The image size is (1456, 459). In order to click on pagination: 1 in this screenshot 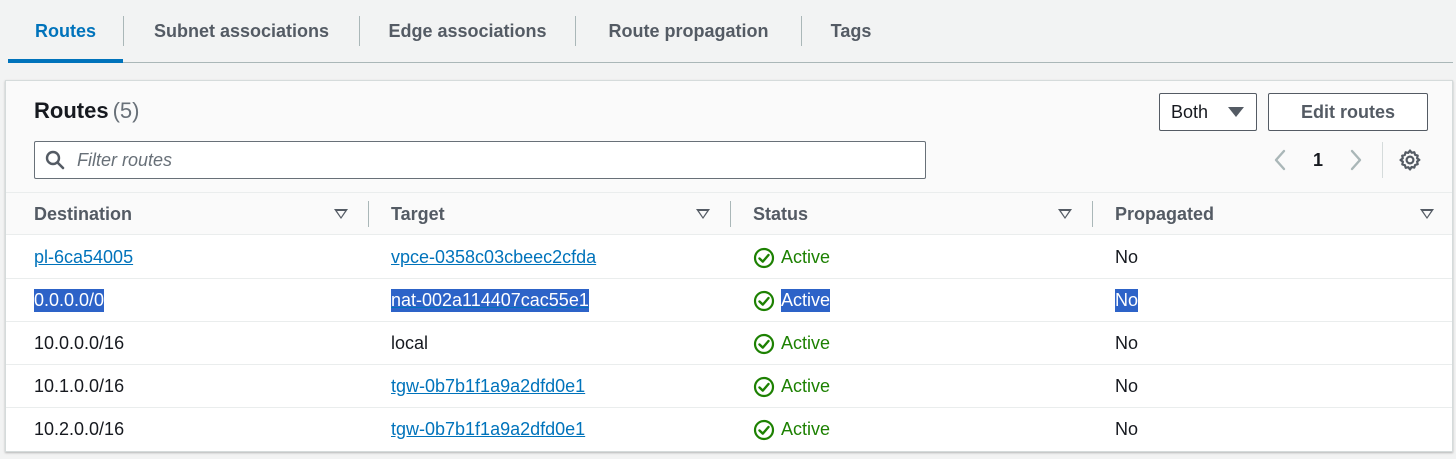, I will do `click(1318, 160)`.